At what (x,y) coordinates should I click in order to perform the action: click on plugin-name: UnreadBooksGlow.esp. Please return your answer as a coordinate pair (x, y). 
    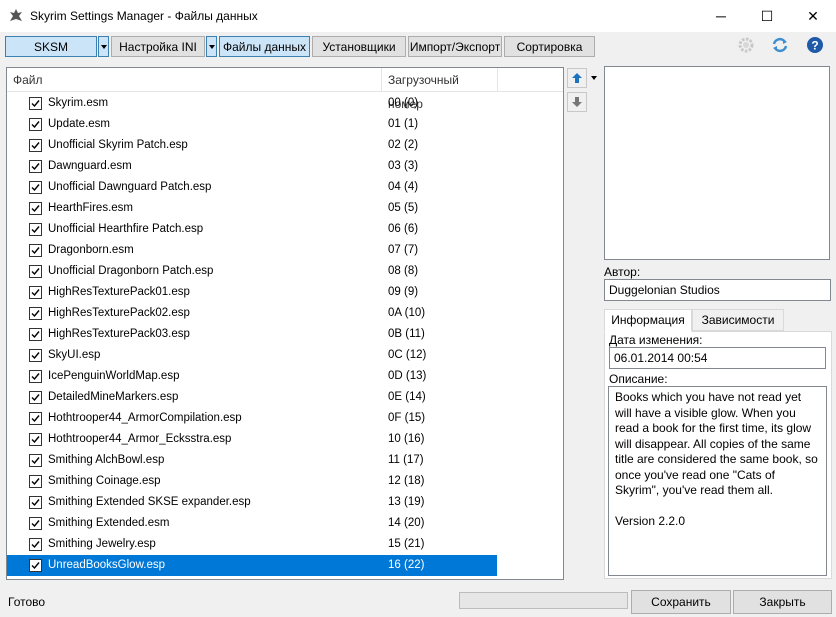
    Looking at the image, I should click on (106, 565).